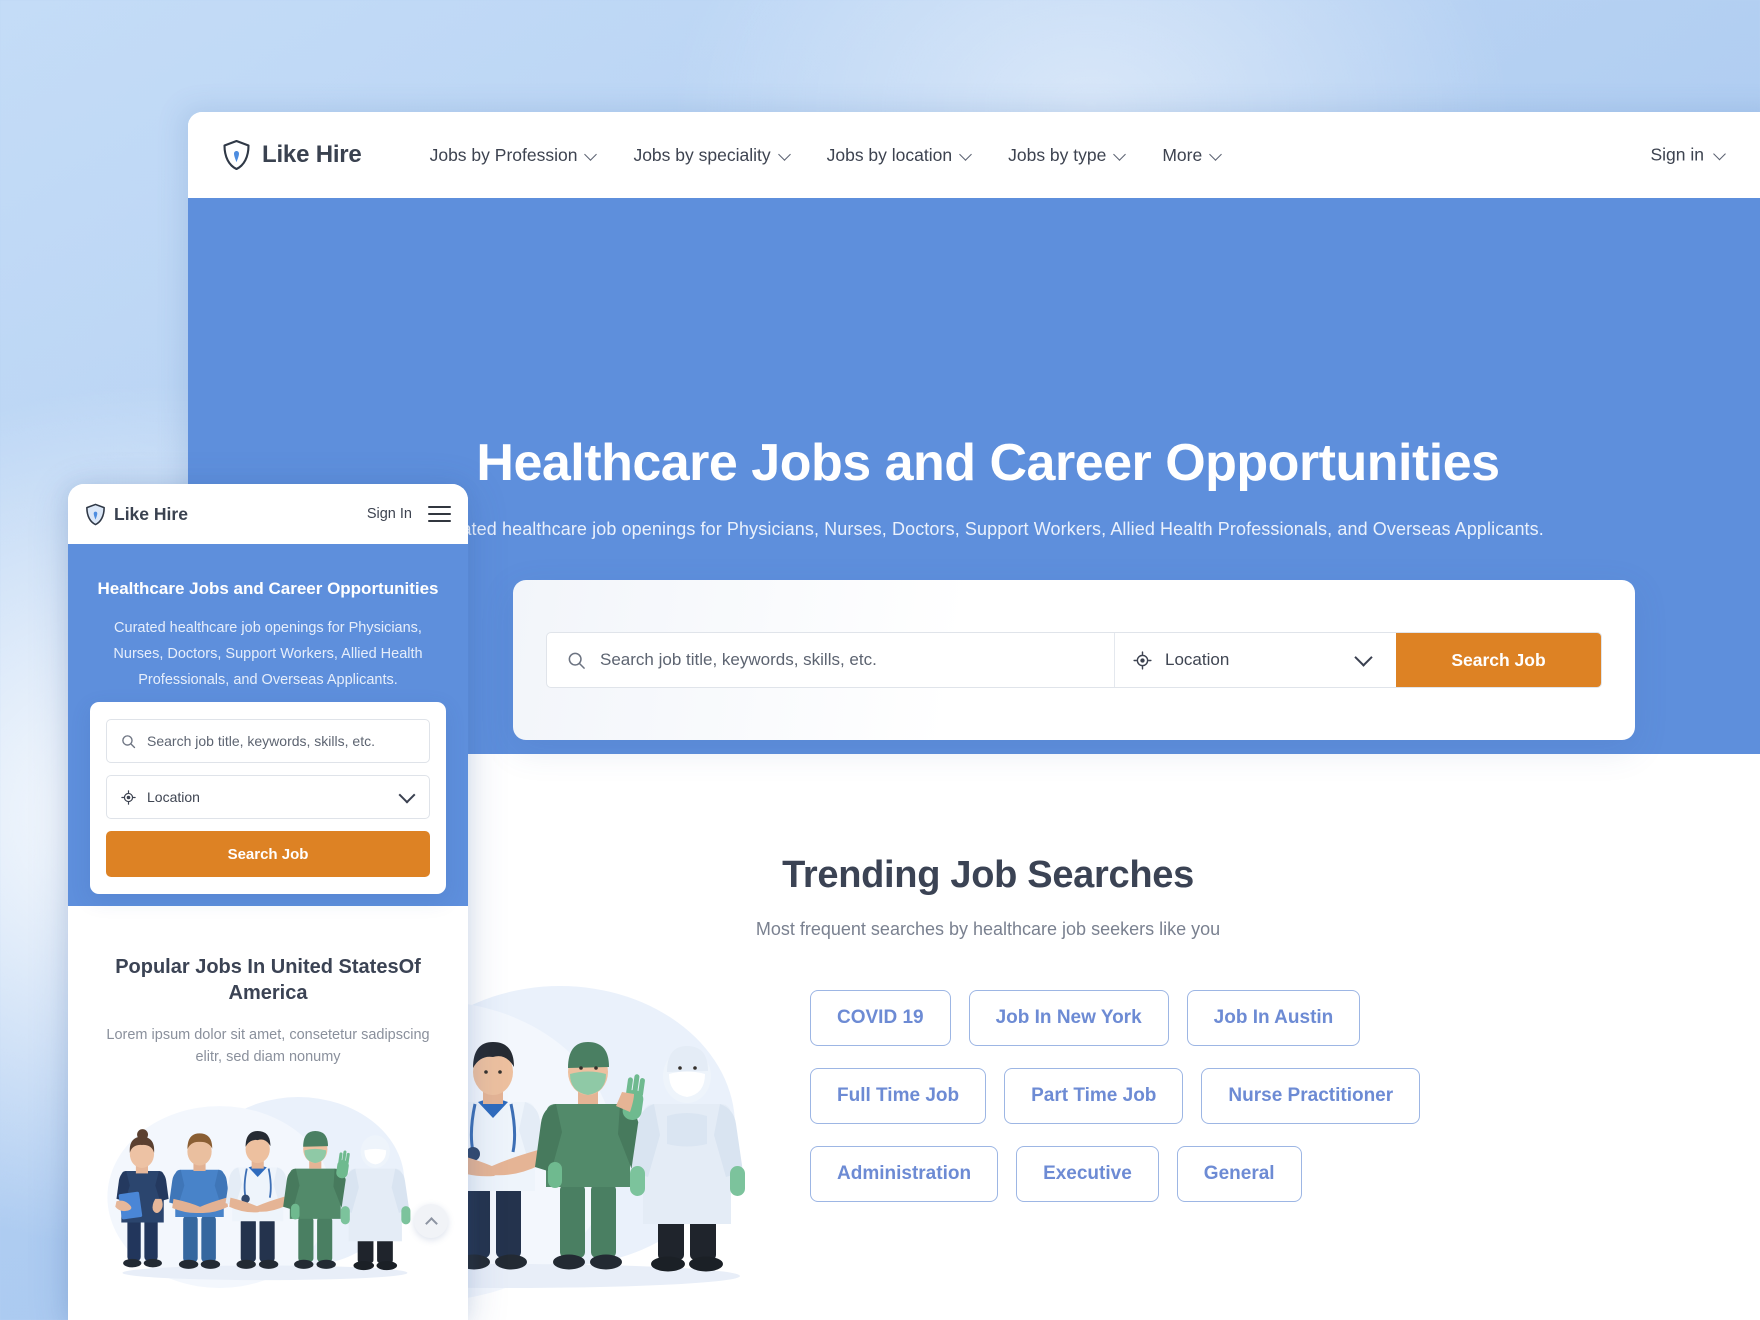 The image size is (1760, 1320). I want to click on nav-item-jobs-by-profession: Jobs by Profession, so click(514, 155).